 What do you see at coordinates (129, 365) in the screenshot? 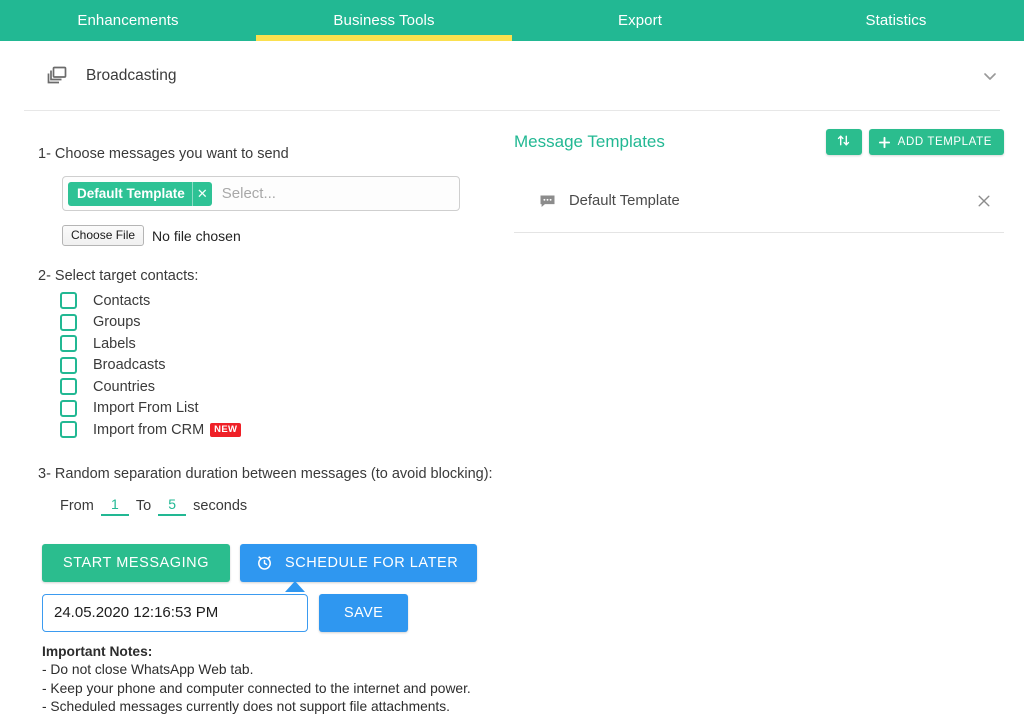
I see `option-label: Broadcasts` at bounding box center [129, 365].